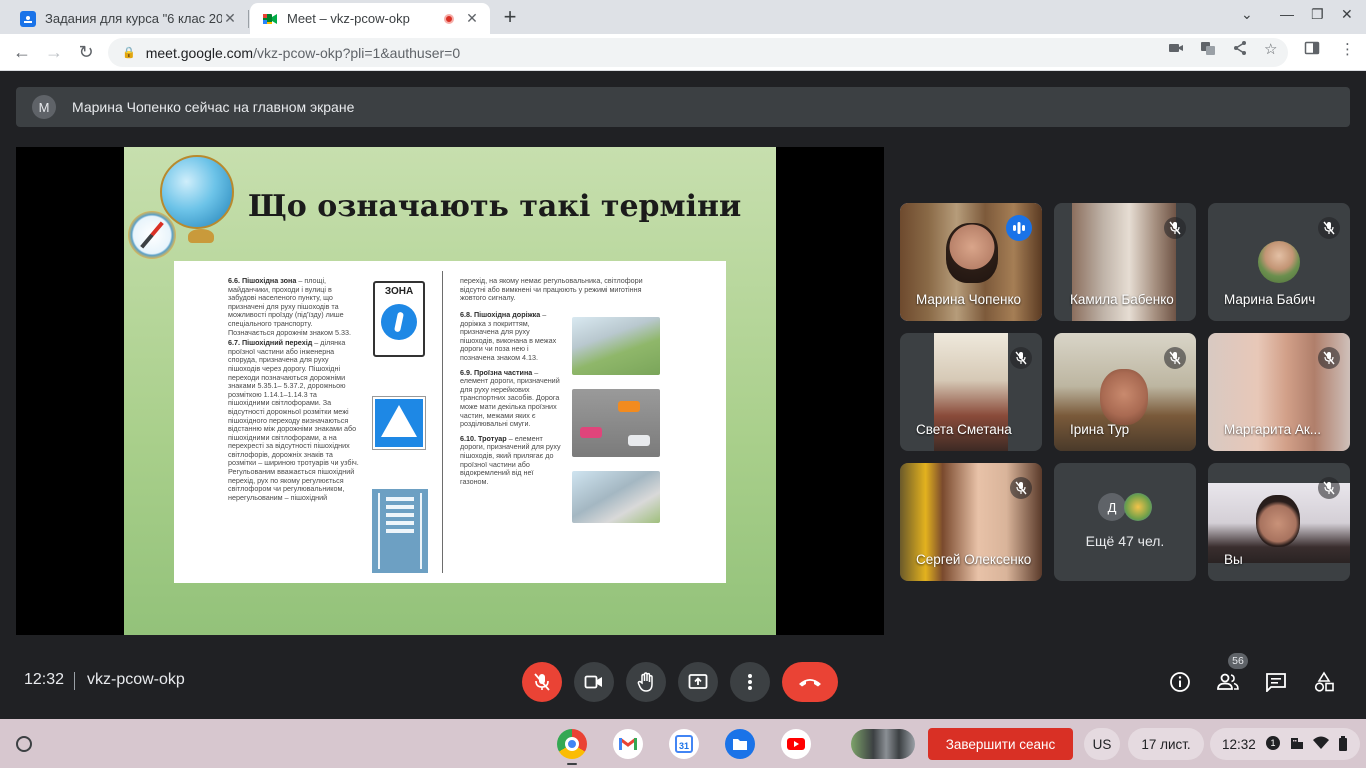  Describe the element at coordinates (1273, 743) in the screenshot. I see `notification-count-icon: 1` at that location.